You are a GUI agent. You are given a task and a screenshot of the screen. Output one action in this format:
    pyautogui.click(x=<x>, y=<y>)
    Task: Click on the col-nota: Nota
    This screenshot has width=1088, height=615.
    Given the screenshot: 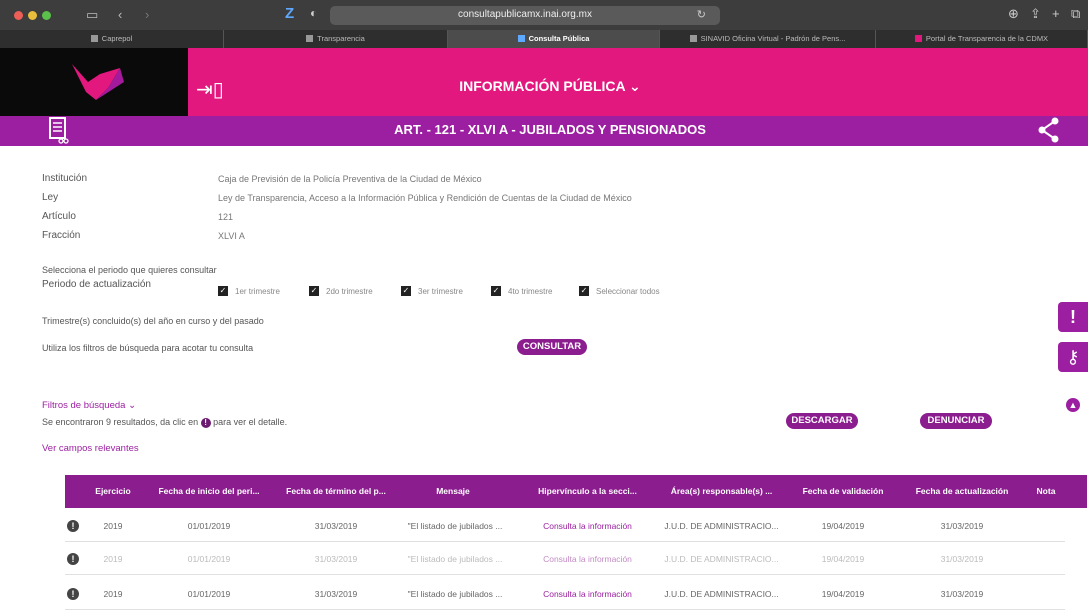 What is the action you would take?
    pyautogui.click(x=1046, y=491)
    